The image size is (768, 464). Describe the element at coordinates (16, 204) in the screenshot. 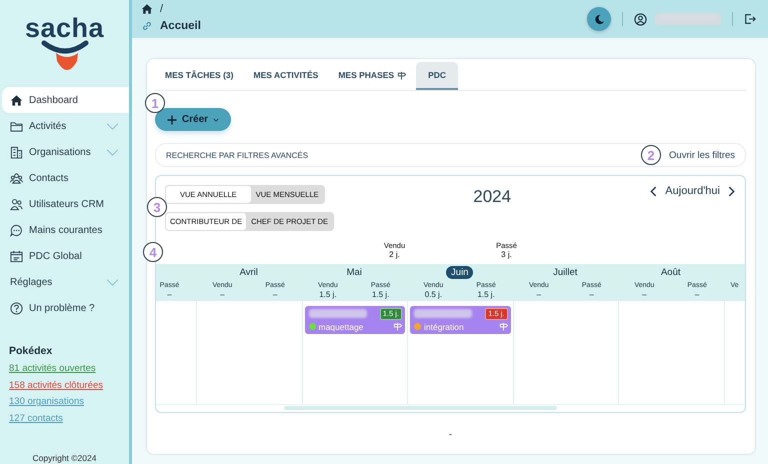

I see `users-icon` at that location.